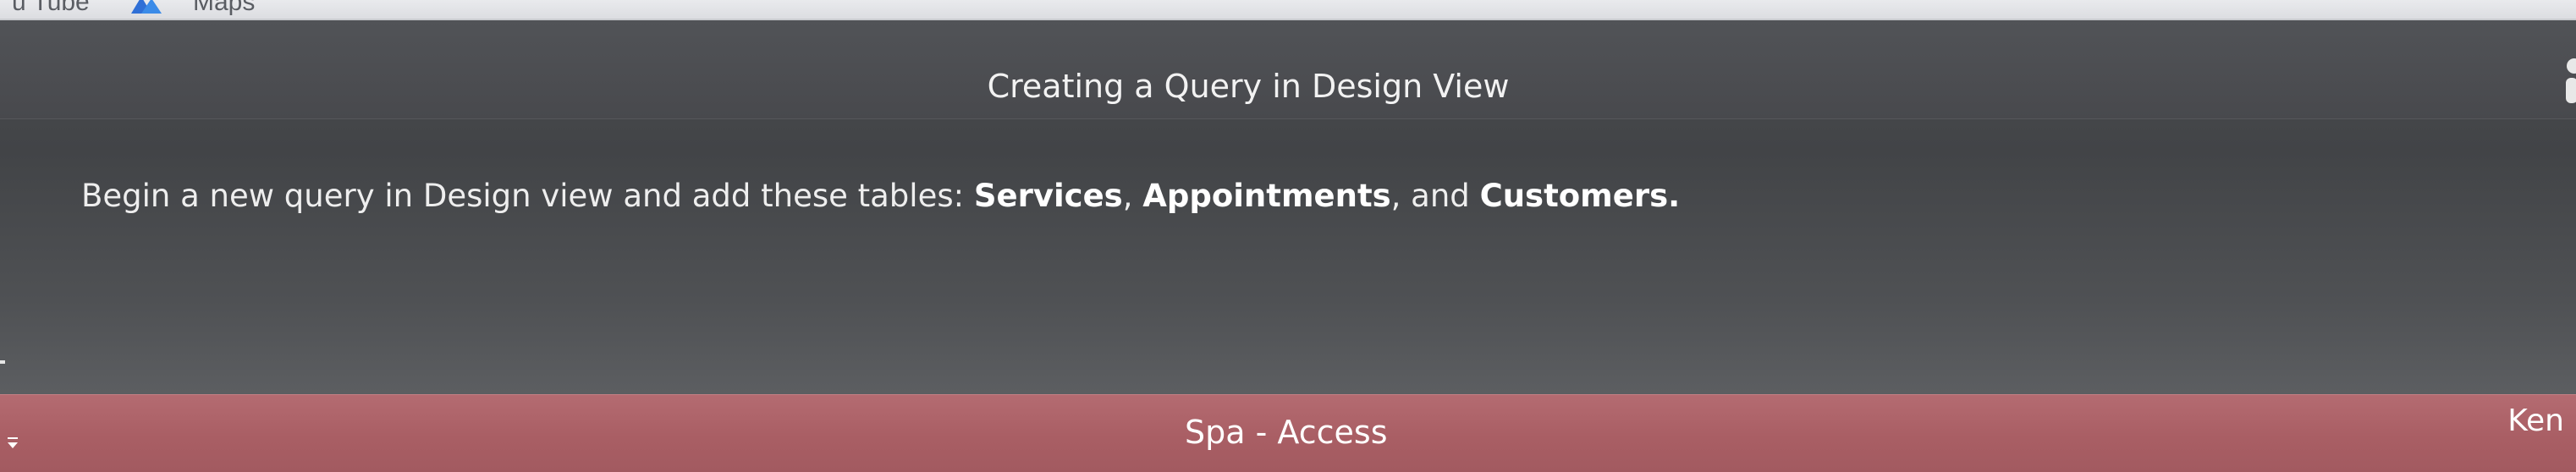  I want to click on customize-quick-access-toolbar-icon, so click(12, 443).